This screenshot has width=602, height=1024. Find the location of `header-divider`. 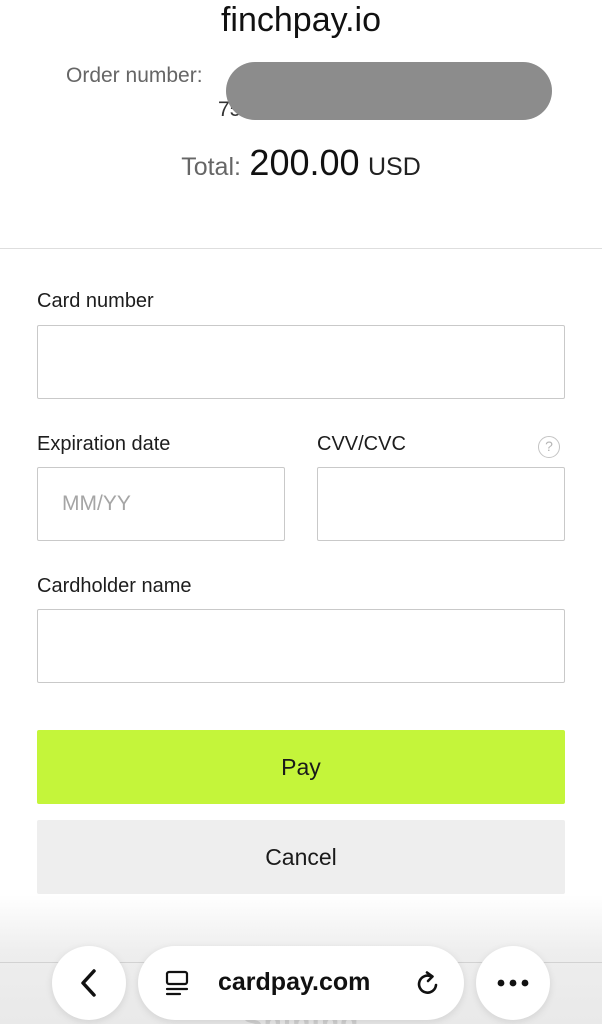

header-divider is located at coordinates (301, 248).